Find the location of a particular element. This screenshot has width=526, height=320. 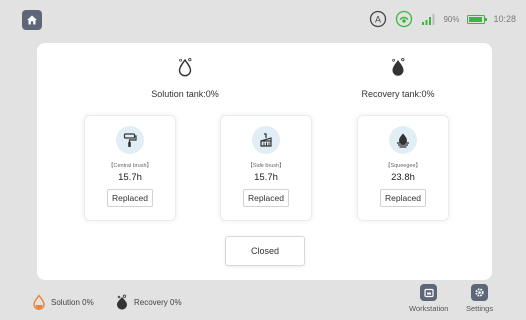

side-brush-hours: 15.7h is located at coordinates (266, 177).